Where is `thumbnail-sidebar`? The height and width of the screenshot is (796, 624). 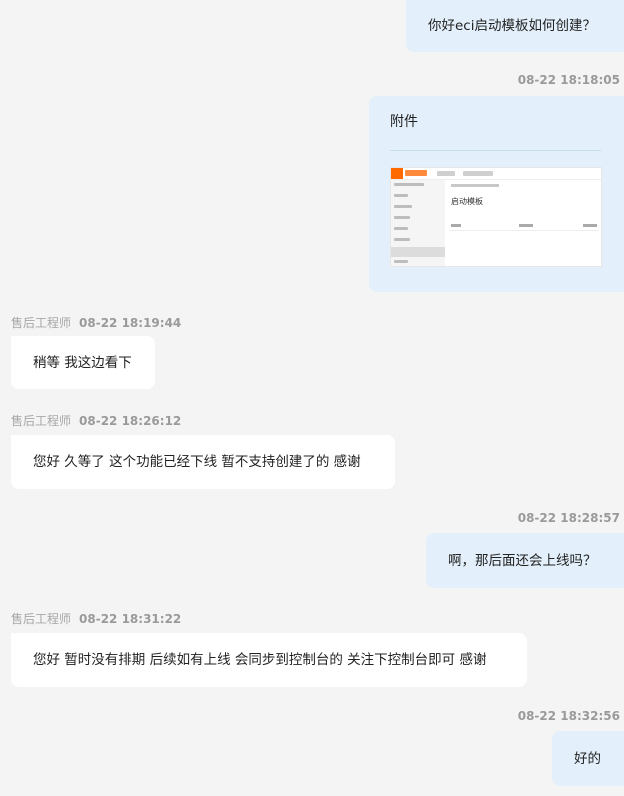
thumbnail-sidebar is located at coordinates (418, 223).